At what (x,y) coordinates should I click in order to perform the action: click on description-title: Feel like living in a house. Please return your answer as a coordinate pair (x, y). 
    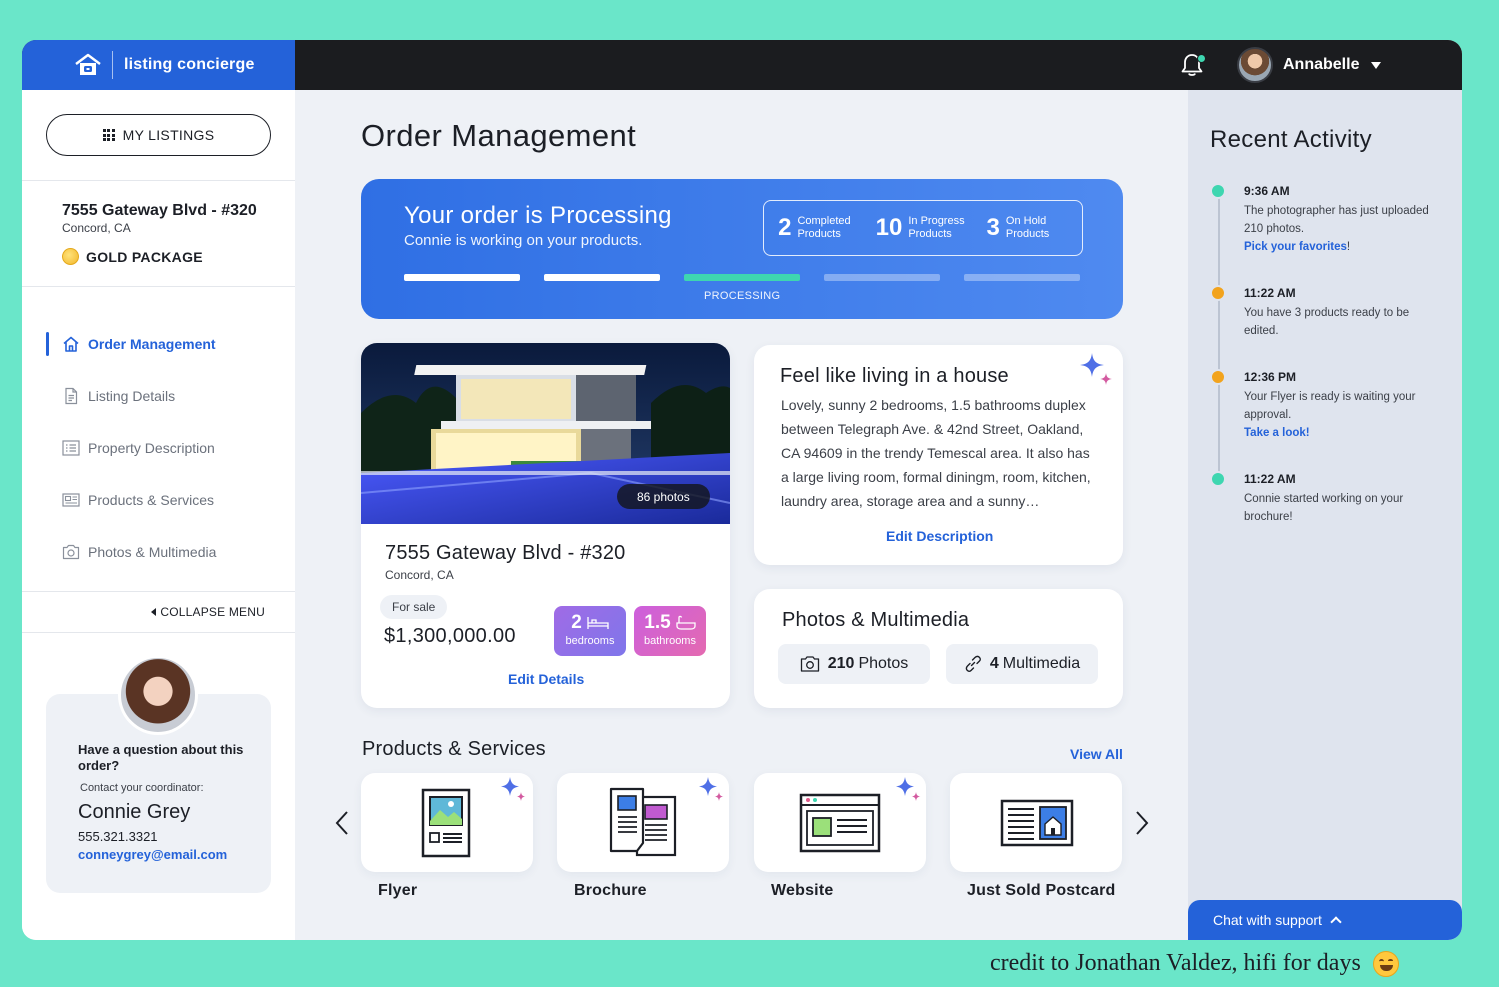
    Looking at the image, I should click on (894, 376).